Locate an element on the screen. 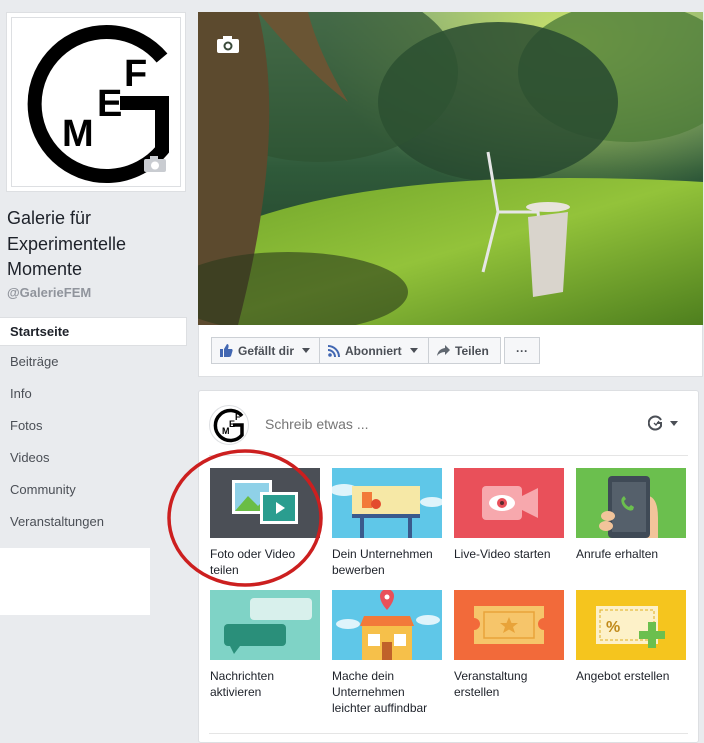 Image resolution: width=704 pixels, height=743 pixels. blank-panel is located at coordinates (75, 581).